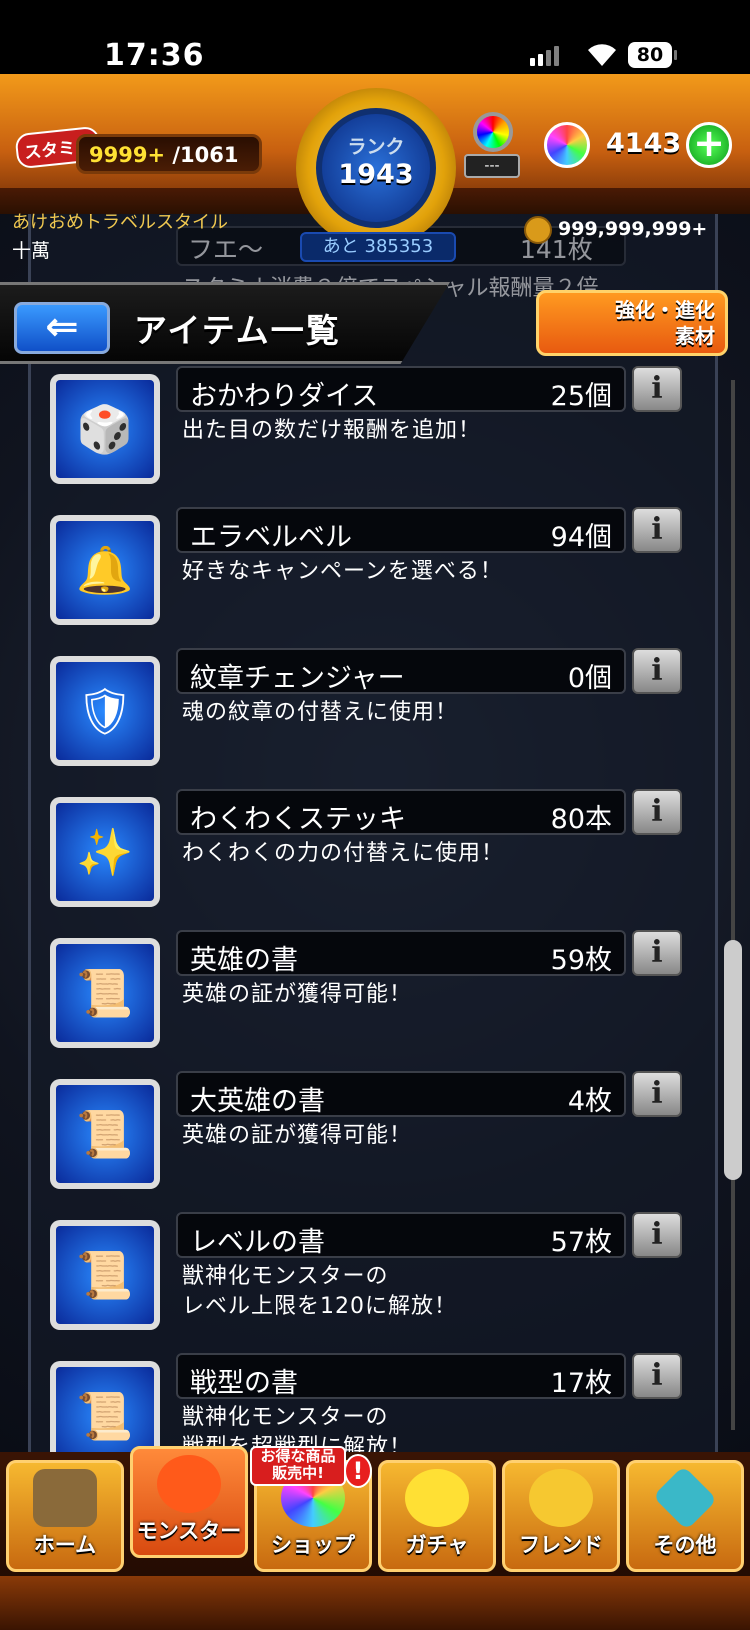 Image resolution: width=750 pixels, height=1630 pixels. What do you see at coordinates (169, 154) in the screenshot?
I see `stamina-box: 9999+ /1061` at bounding box center [169, 154].